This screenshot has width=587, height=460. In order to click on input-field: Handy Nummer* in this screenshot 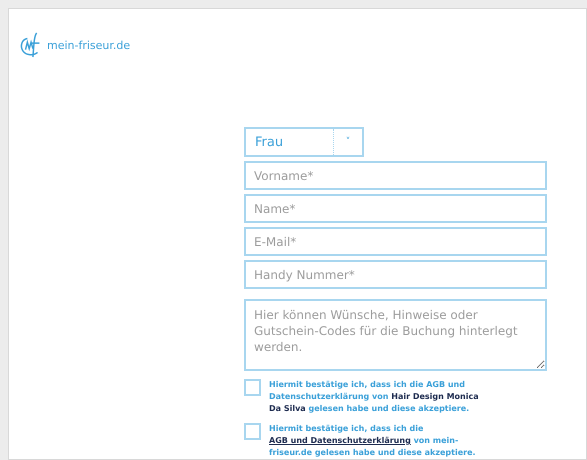, I will do `click(395, 274)`.